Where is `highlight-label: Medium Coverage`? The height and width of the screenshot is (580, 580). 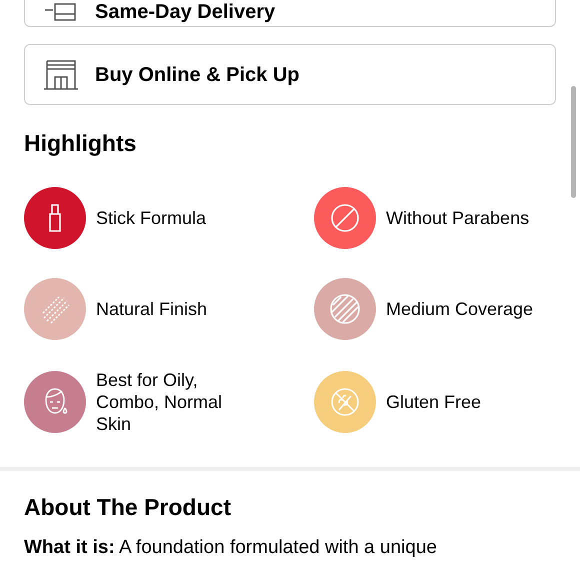
highlight-label: Medium Coverage is located at coordinates (460, 309).